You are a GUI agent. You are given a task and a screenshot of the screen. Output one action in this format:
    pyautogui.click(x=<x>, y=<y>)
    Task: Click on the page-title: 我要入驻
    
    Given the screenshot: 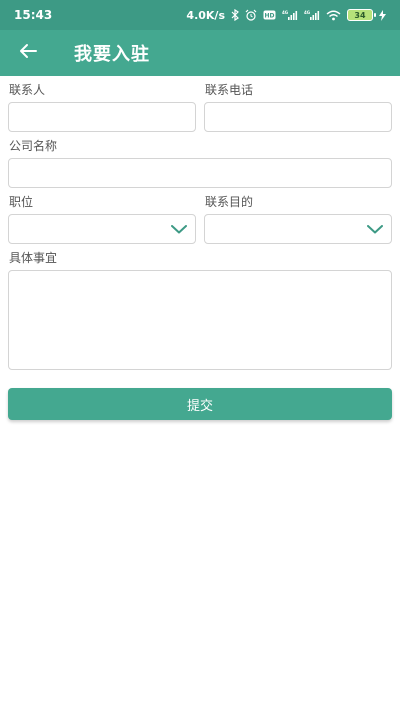 What is the action you would take?
    pyautogui.click(x=112, y=54)
    